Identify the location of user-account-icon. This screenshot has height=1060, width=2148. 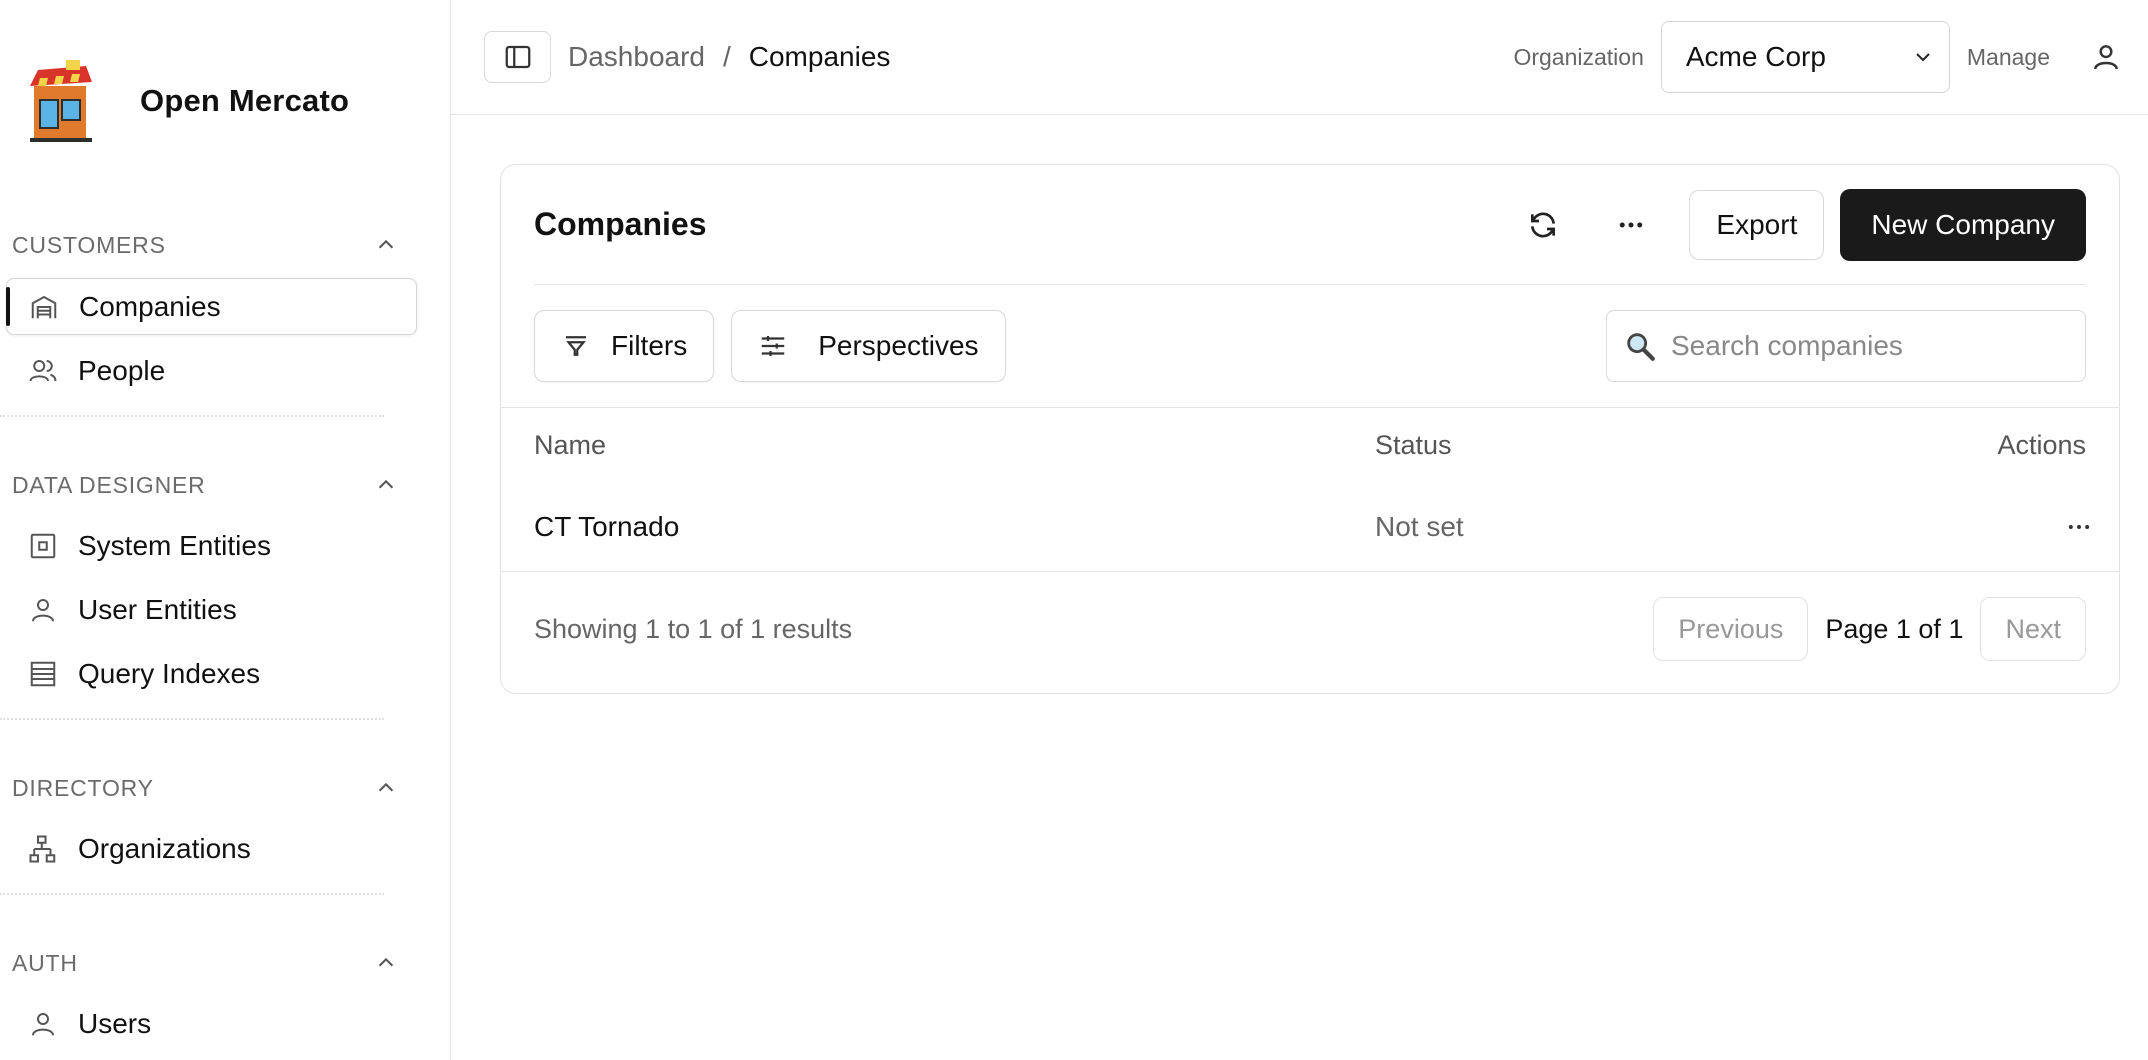
(2106, 57).